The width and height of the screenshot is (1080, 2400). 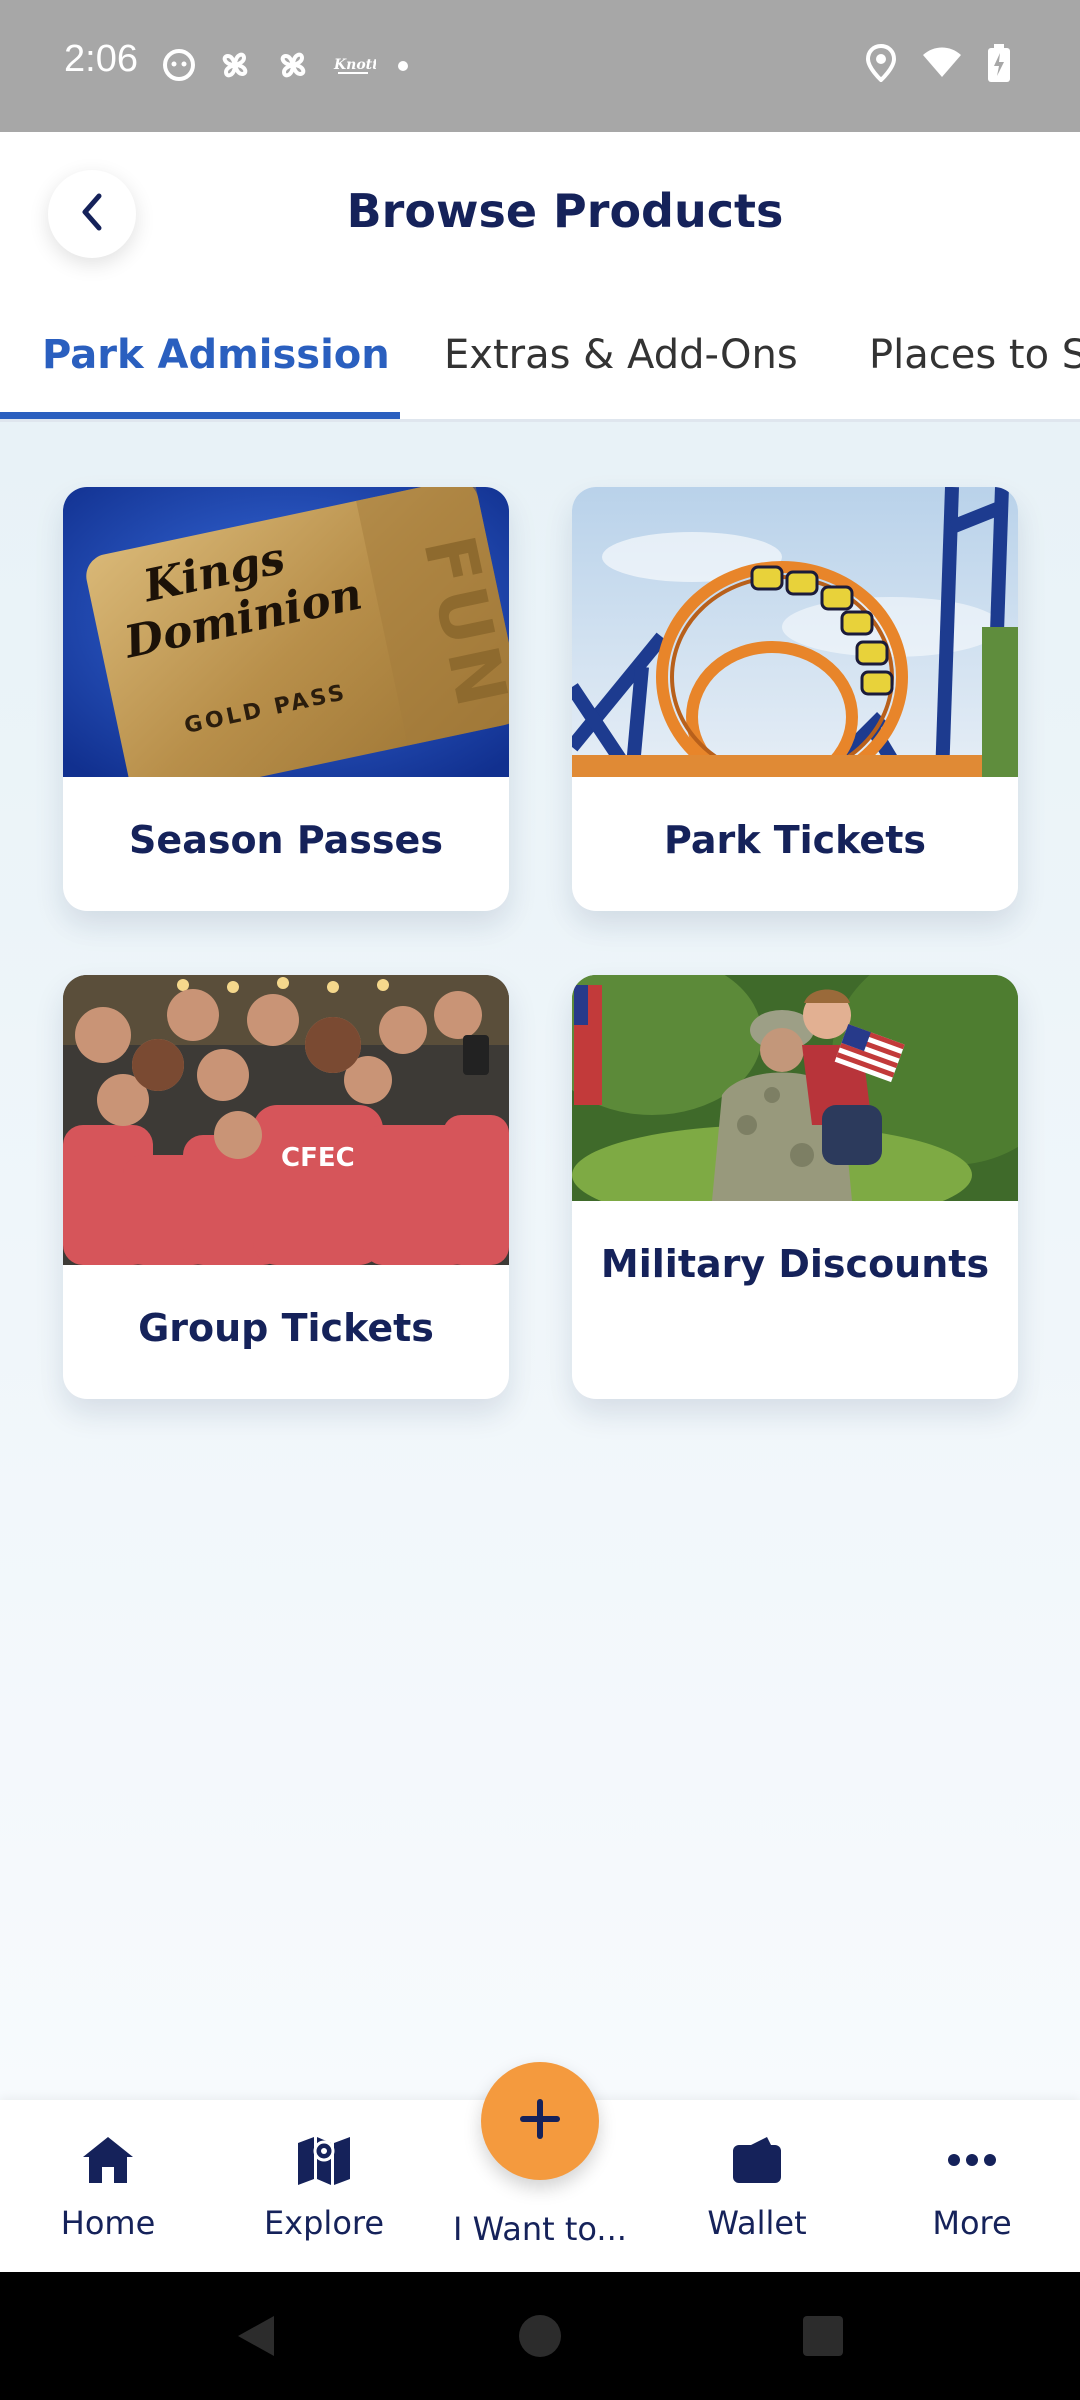 I want to click on nav-home: Home, so click(x=108, y=2186).